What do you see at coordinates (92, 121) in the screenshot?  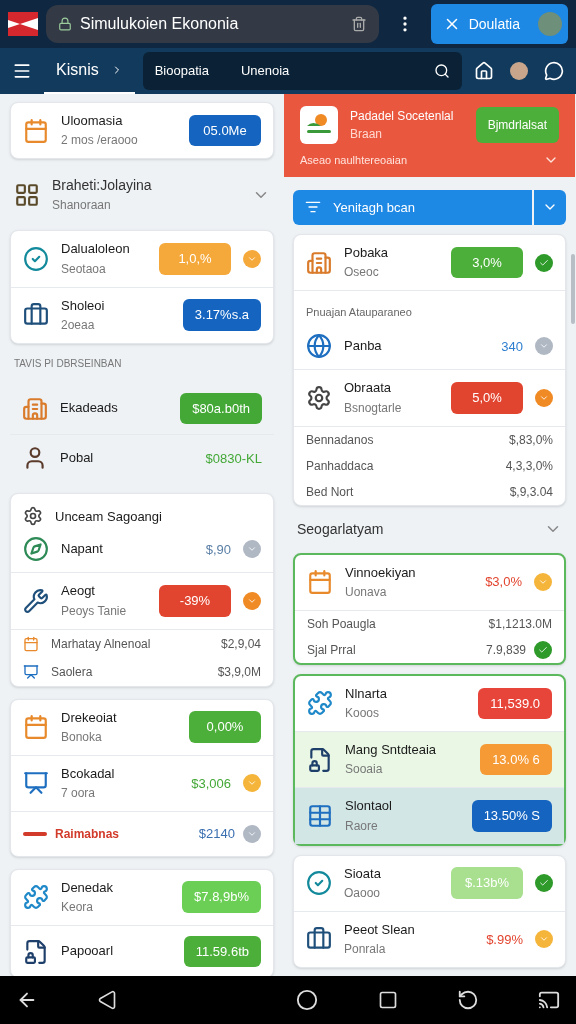 I see `item-title: Uloomasia` at bounding box center [92, 121].